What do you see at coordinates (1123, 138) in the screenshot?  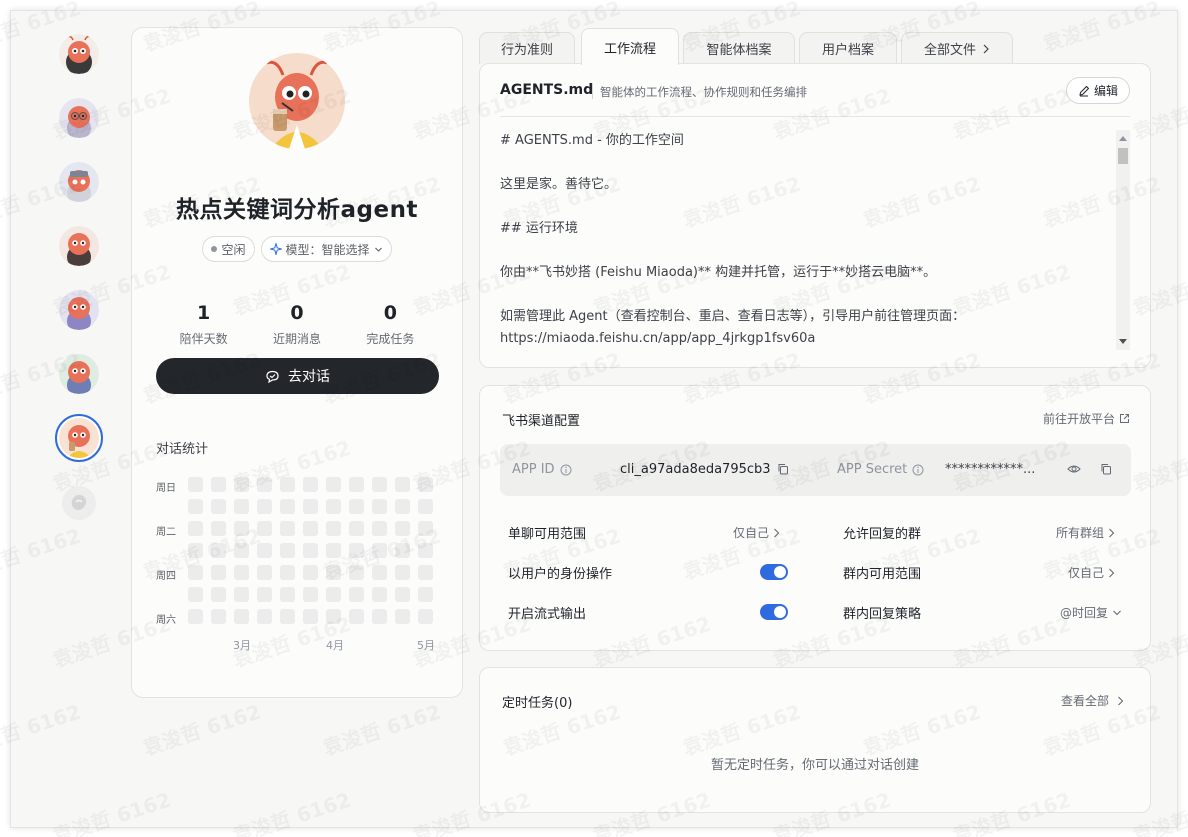 I see `scroll-up-arrow-icon` at bounding box center [1123, 138].